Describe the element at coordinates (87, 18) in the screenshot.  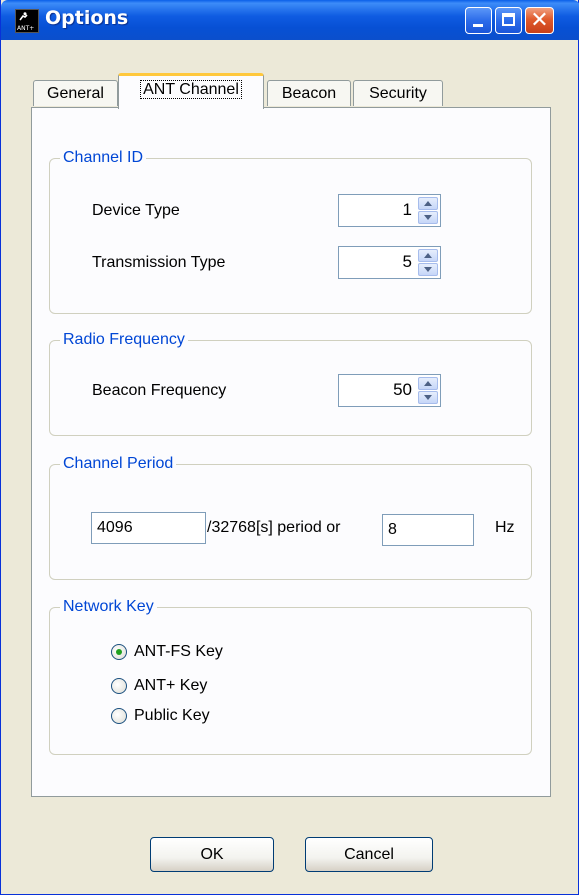
I see `window-title: Options` at that location.